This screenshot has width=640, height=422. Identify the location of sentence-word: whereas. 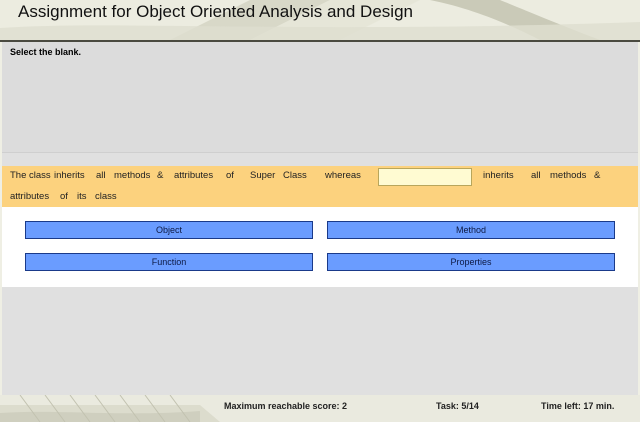
(343, 175).